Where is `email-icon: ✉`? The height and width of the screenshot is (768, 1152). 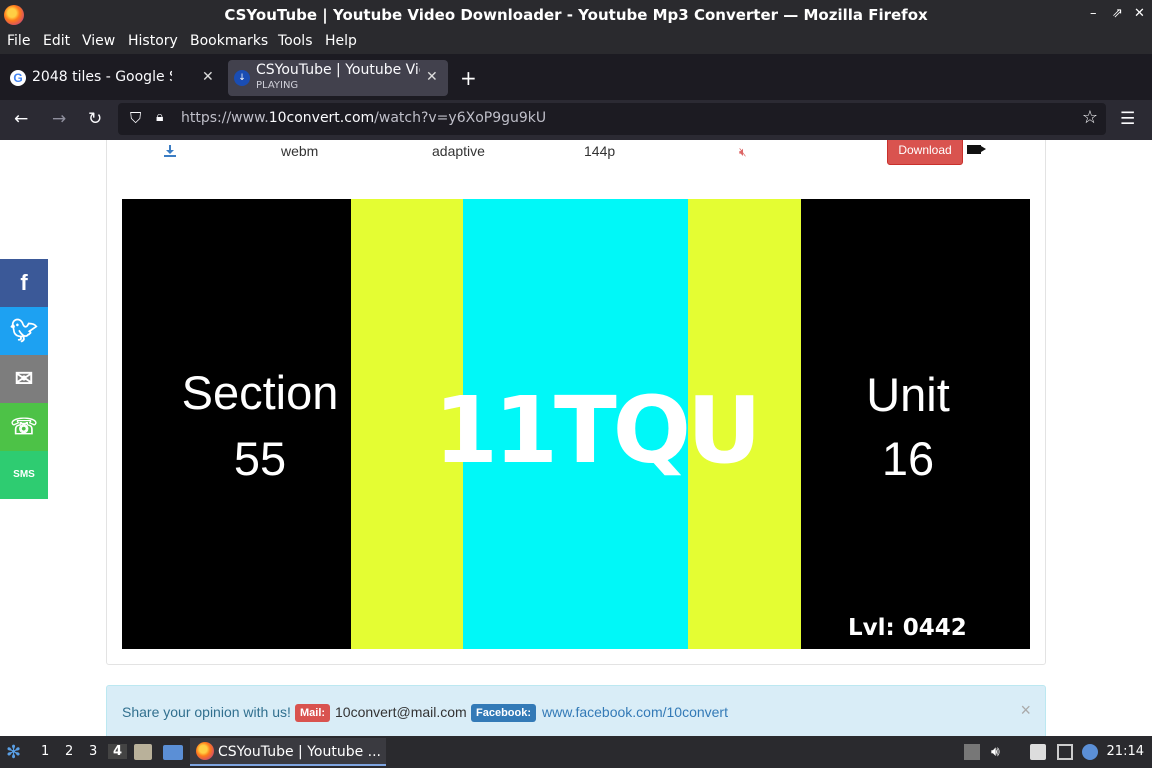
email-icon: ✉ is located at coordinates (24, 378).